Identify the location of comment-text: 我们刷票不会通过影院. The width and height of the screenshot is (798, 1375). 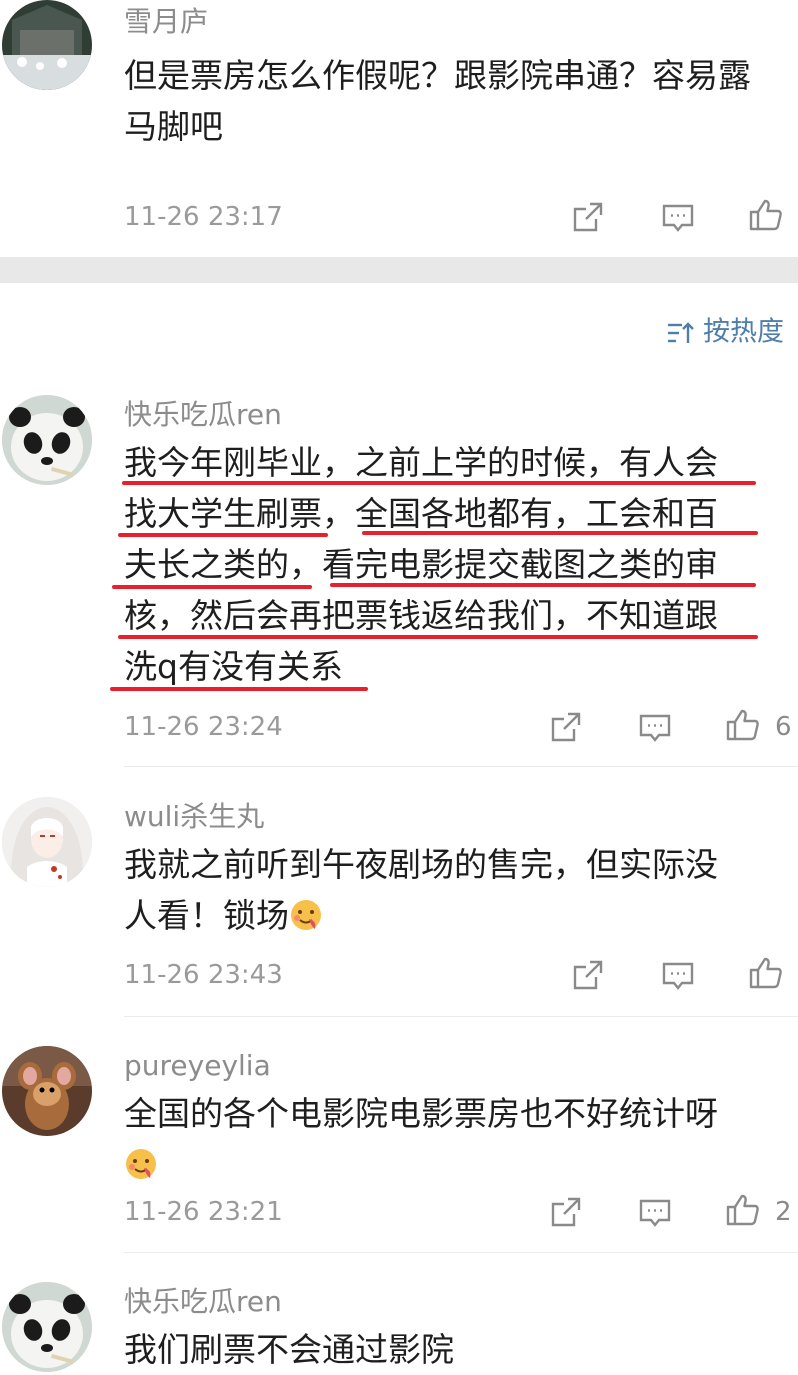
(449, 1349).